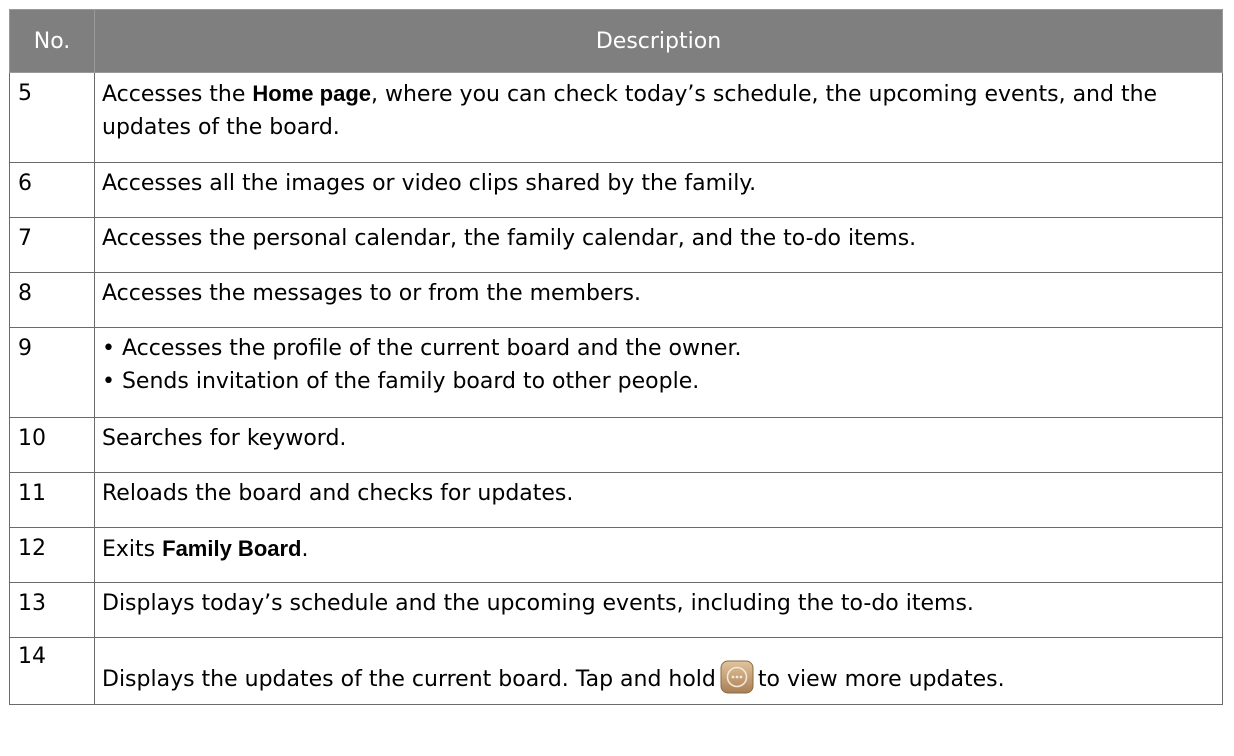  I want to click on desc-text: Accesses the, so click(177, 94).